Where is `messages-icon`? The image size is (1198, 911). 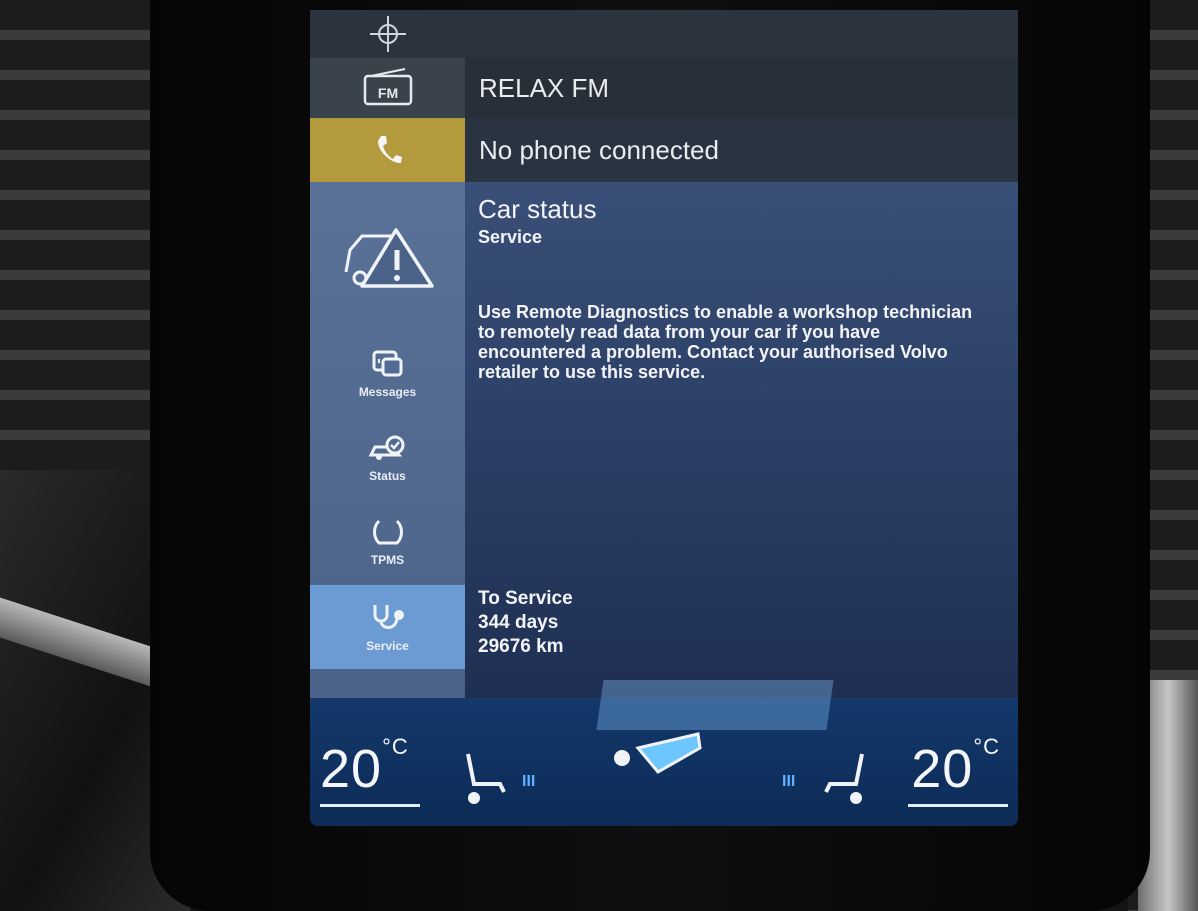
messages-icon is located at coordinates (387, 363).